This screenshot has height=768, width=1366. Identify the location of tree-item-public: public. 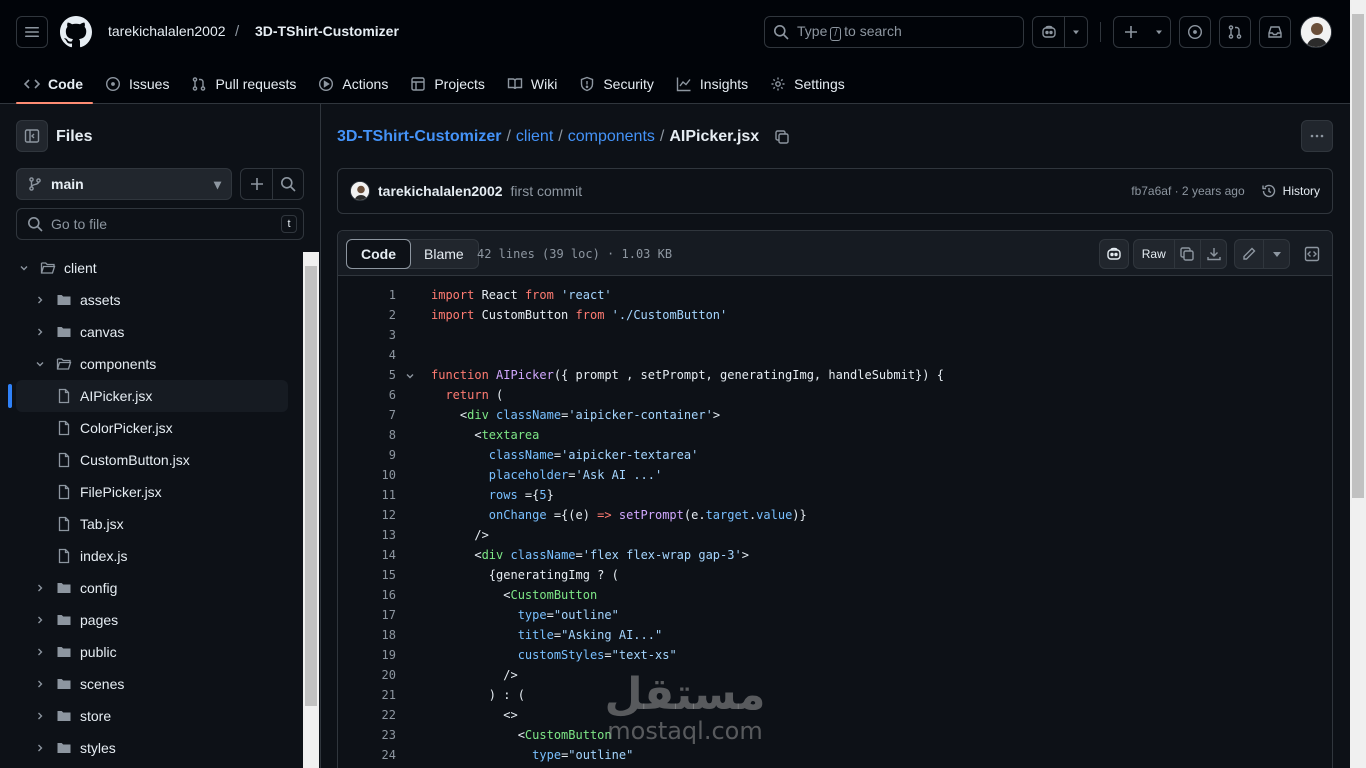
(152, 652).